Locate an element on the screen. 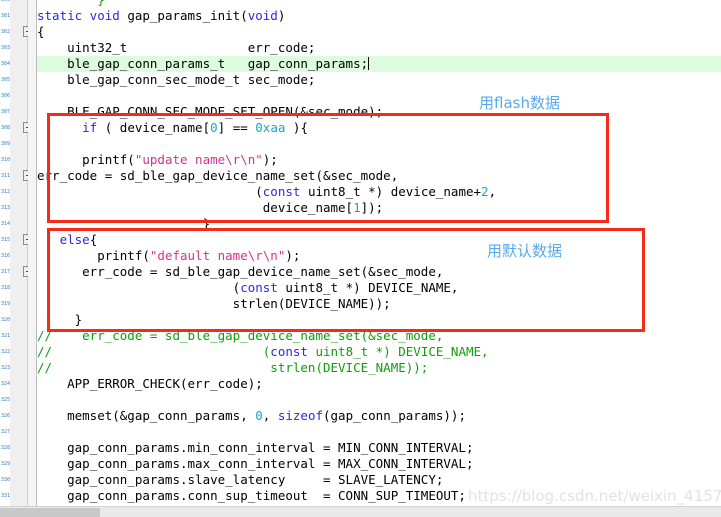  code-token-plain: { is located at coordinates (41, 31).